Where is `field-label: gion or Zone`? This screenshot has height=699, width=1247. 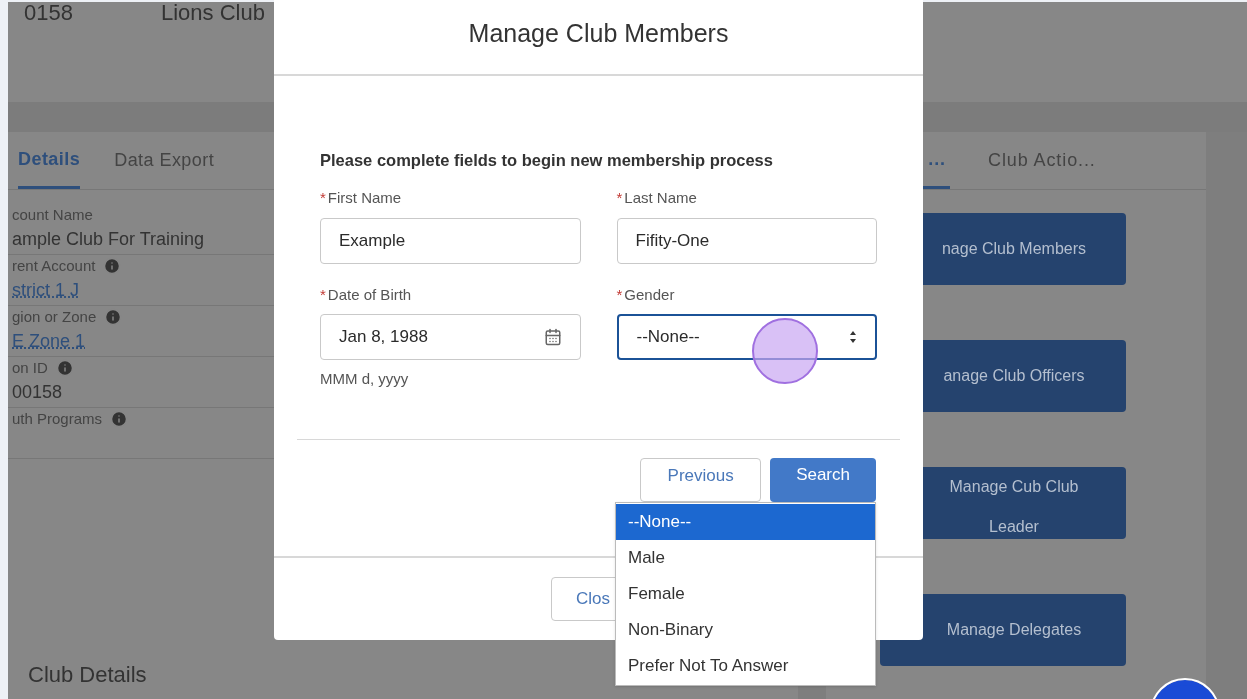 field-label: gion or Zone is located at coordinates (54, 316).